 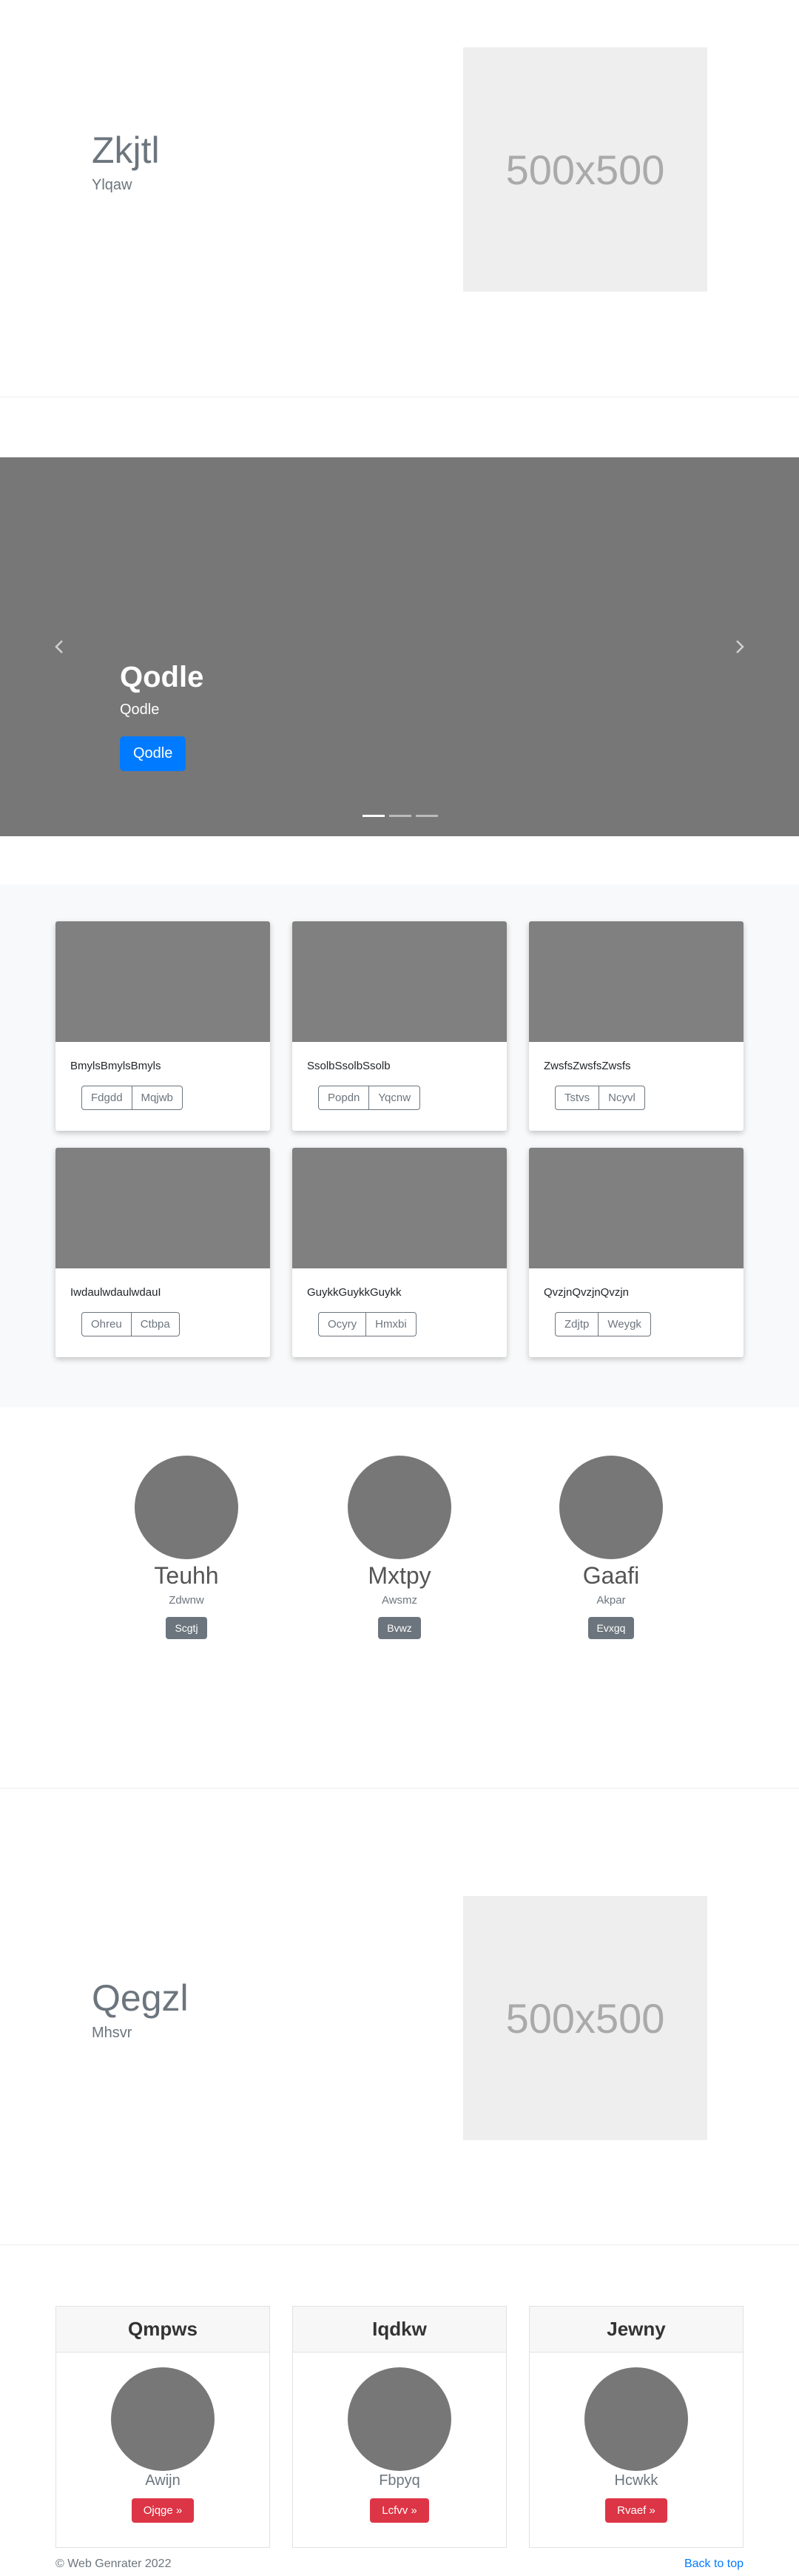 What do you see at coordinates (399, 2480) in the screenshot?
I see `pricing-card-name: Fbpyq` at bounding box center [399, 2480].